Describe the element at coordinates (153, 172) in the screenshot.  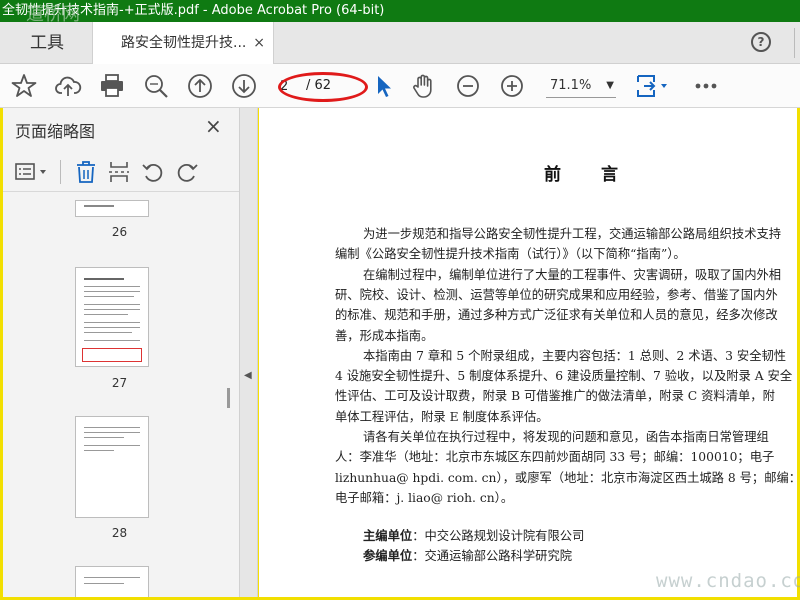
I see `rotate-left-icon` at that location.